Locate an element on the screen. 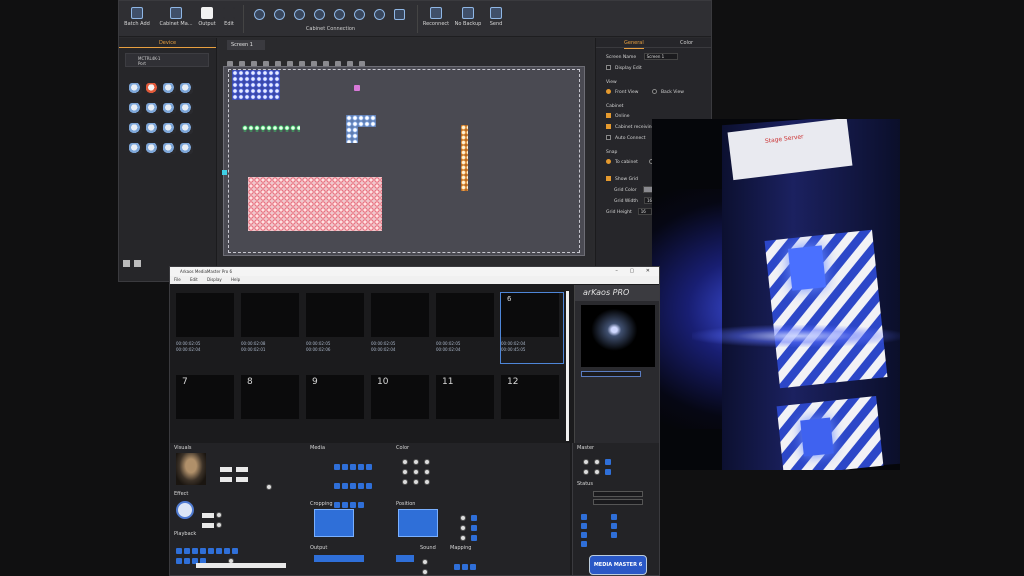  reconnect-button: Reconnect is located at coordinates (436, 20).